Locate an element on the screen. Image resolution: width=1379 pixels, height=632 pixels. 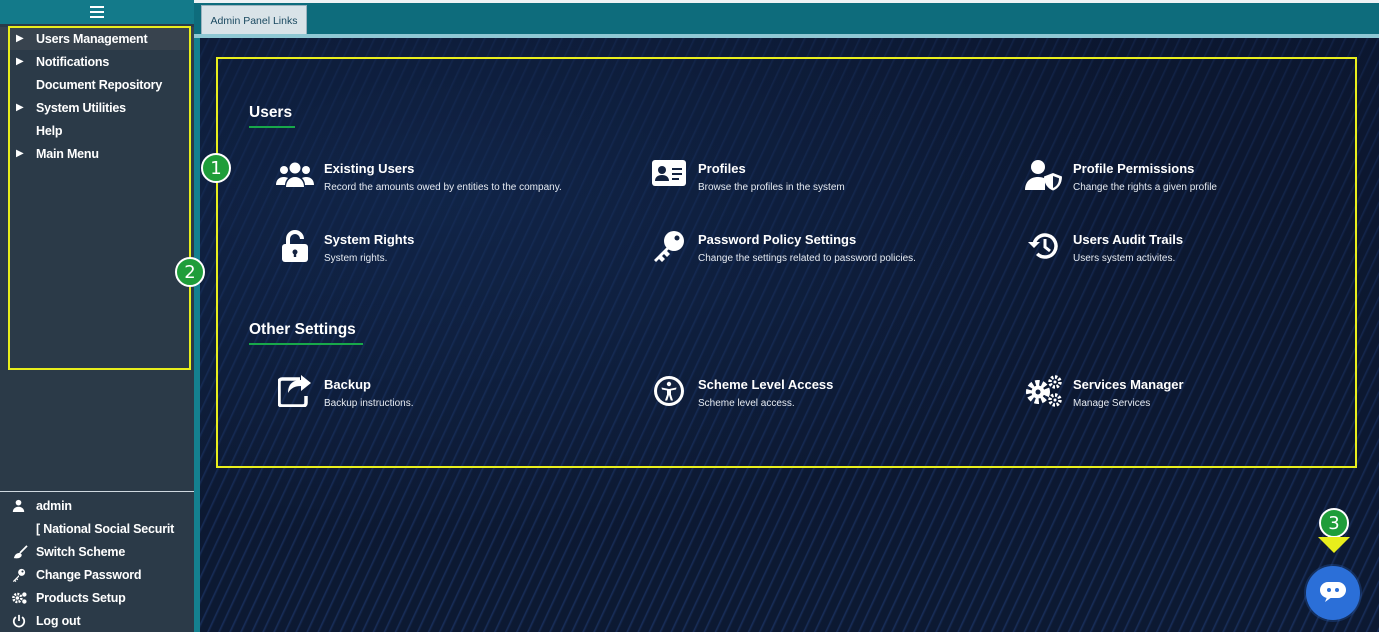
nav-item-label: System Utilities is located at coordinates (81, 107).